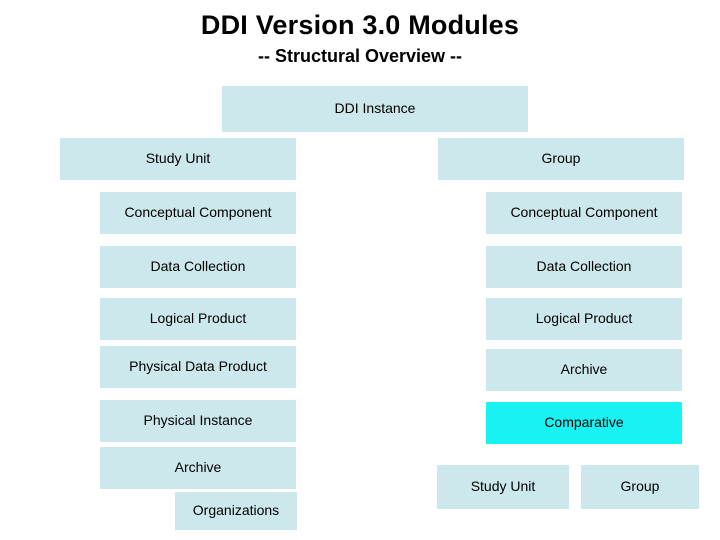 This screenshot has height=540, width=720. I want to click on module-box: Physical Data Product, so click(198, 367).